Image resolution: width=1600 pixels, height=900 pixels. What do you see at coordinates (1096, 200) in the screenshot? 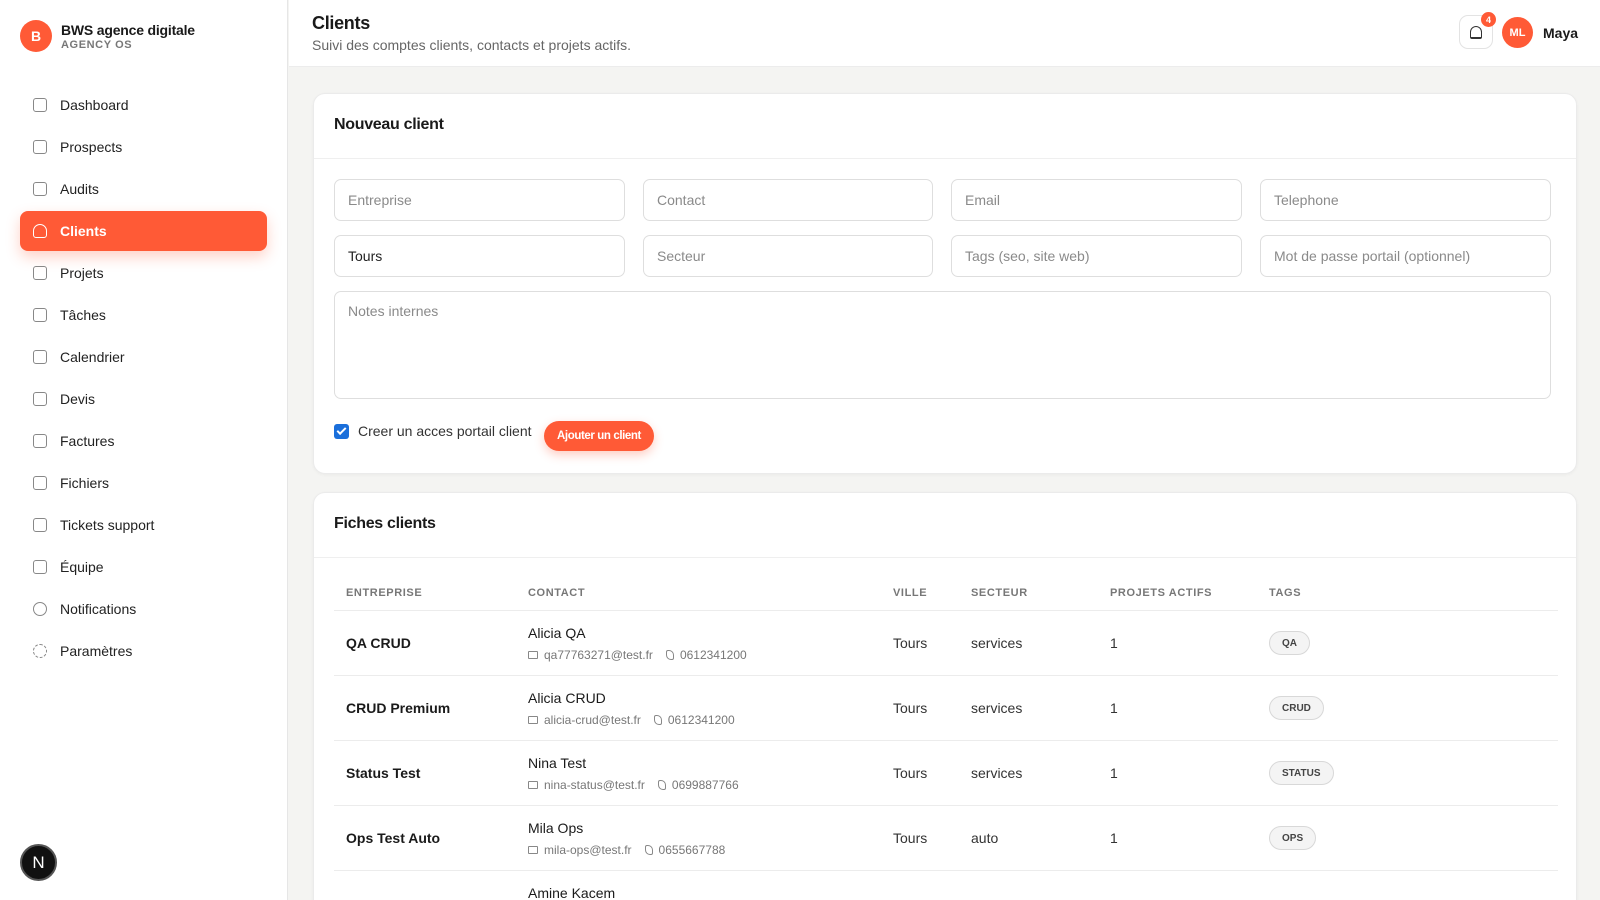
I see `email-input` at bounding box center [1096, 200].